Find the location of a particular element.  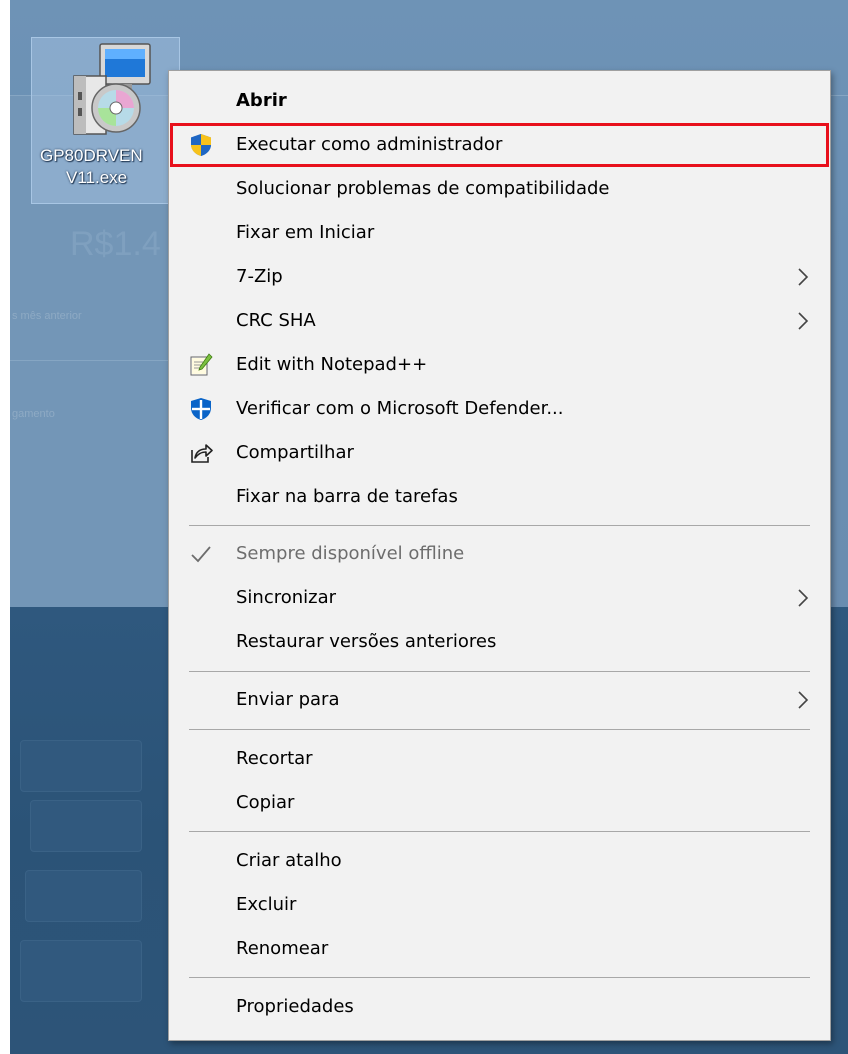

menu-item-label: Solucionar problemas de compatibilidade is located at coordinates (423, 188).